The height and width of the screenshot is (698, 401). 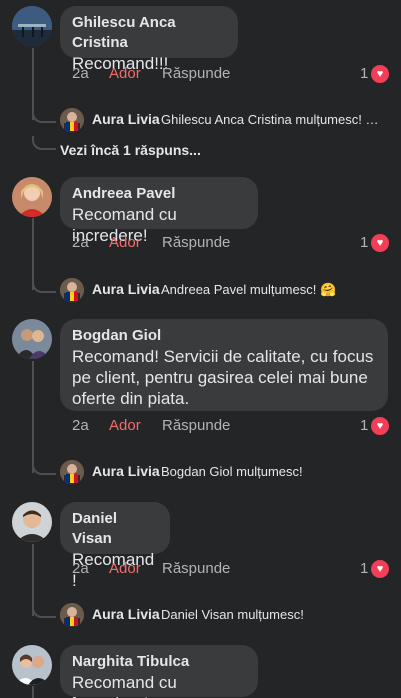 I want to click on comment-text-line: pe client, pentru gasirea celei mai bune, so click(x=220, y=377).